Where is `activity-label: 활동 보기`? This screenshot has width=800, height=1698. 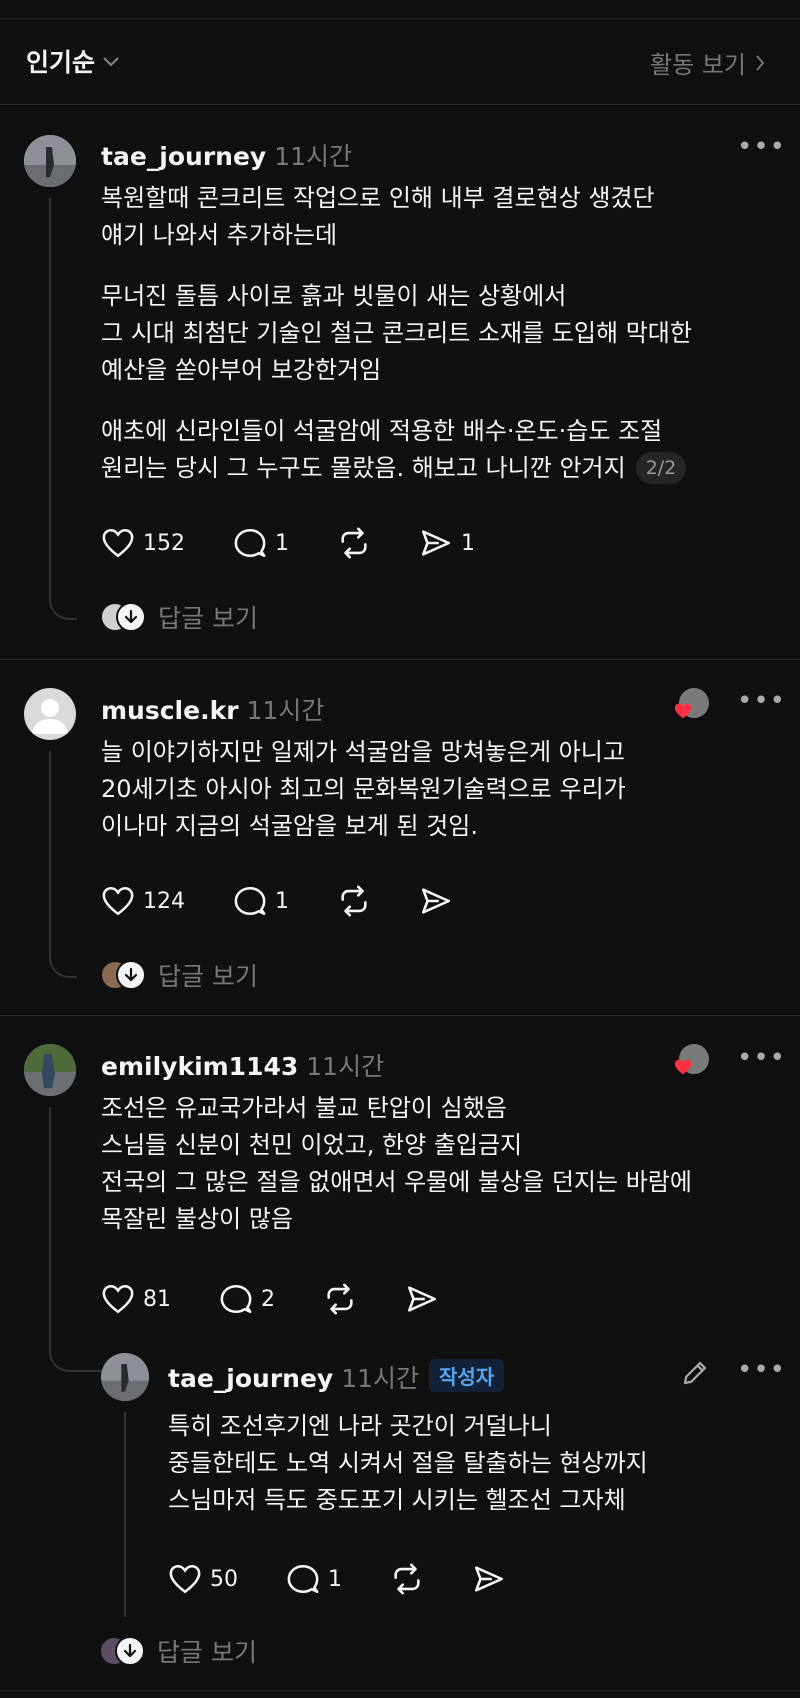 activity-label: 활동 보기 is located at coordinates (698, 65).